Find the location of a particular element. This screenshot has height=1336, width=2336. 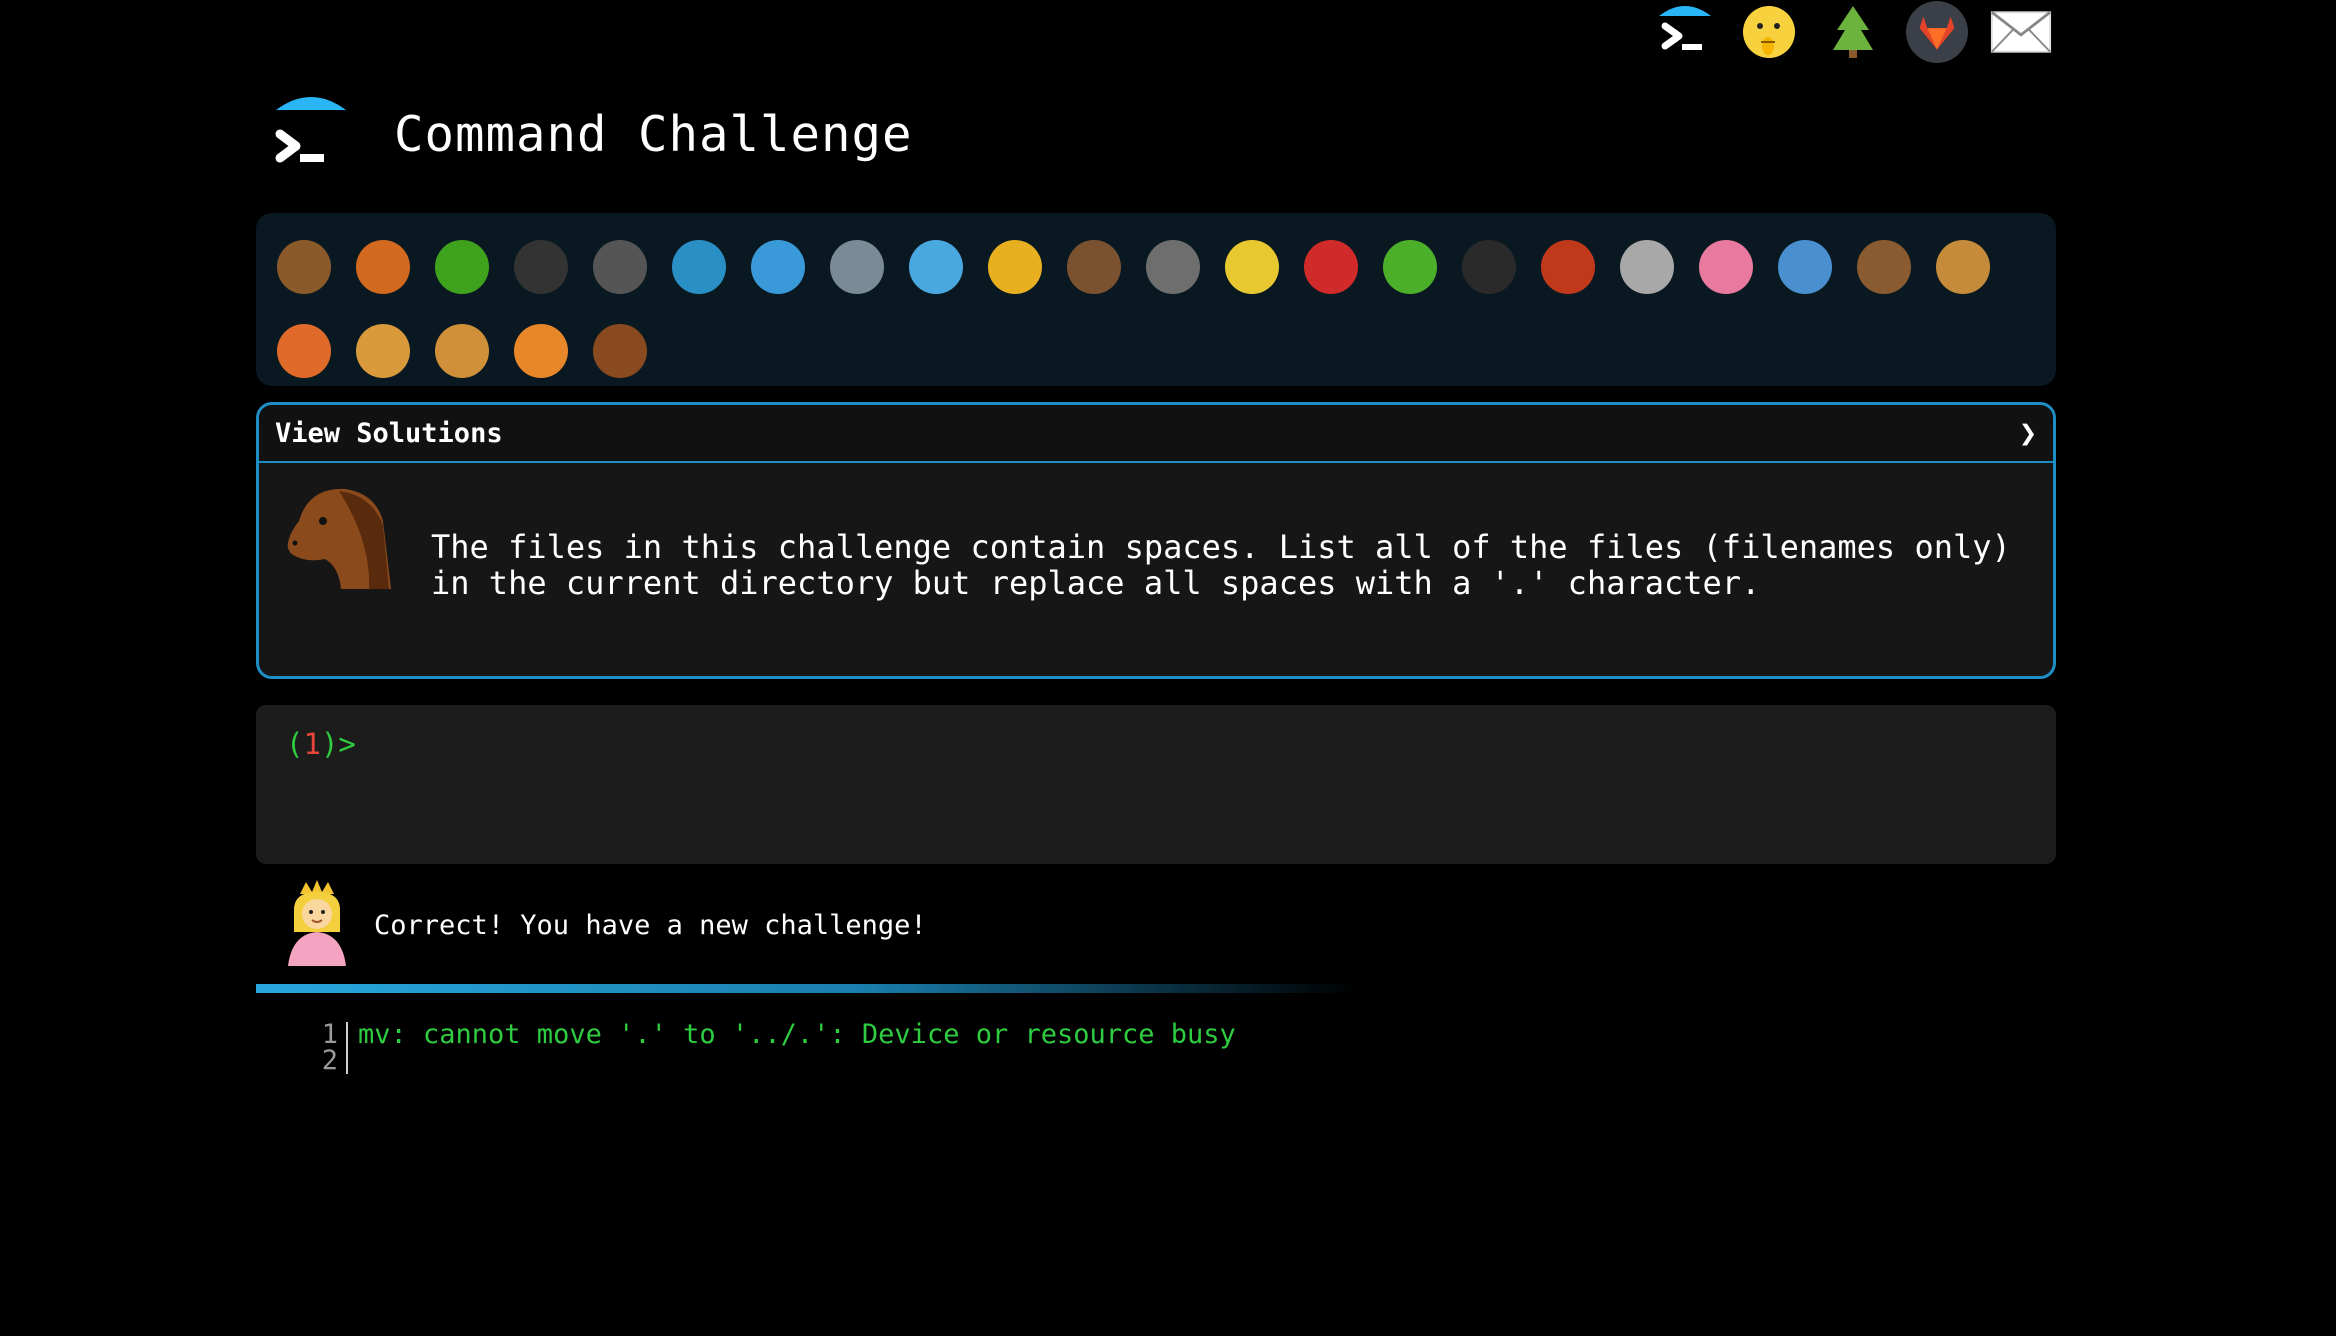

shushing-face-icon is located at coordinates (1769, 32).